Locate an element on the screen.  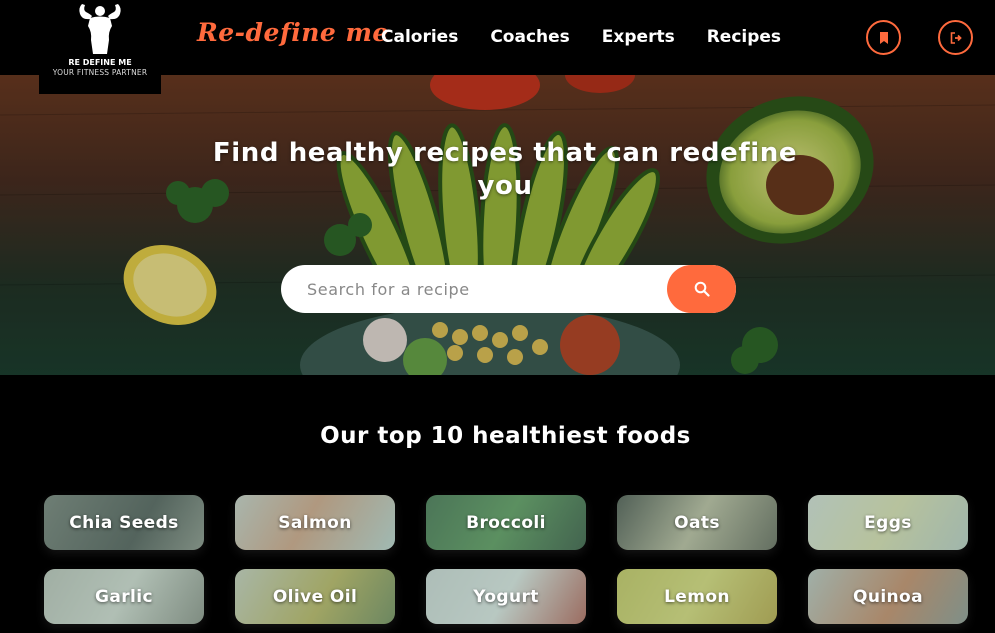
logout-button is located at coordinates (955, 37).